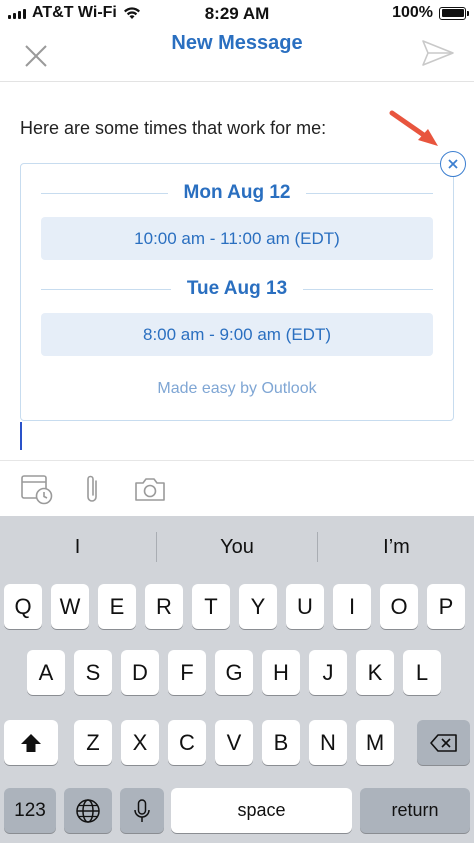  I want to click on key-f: F, so click(187, 672).